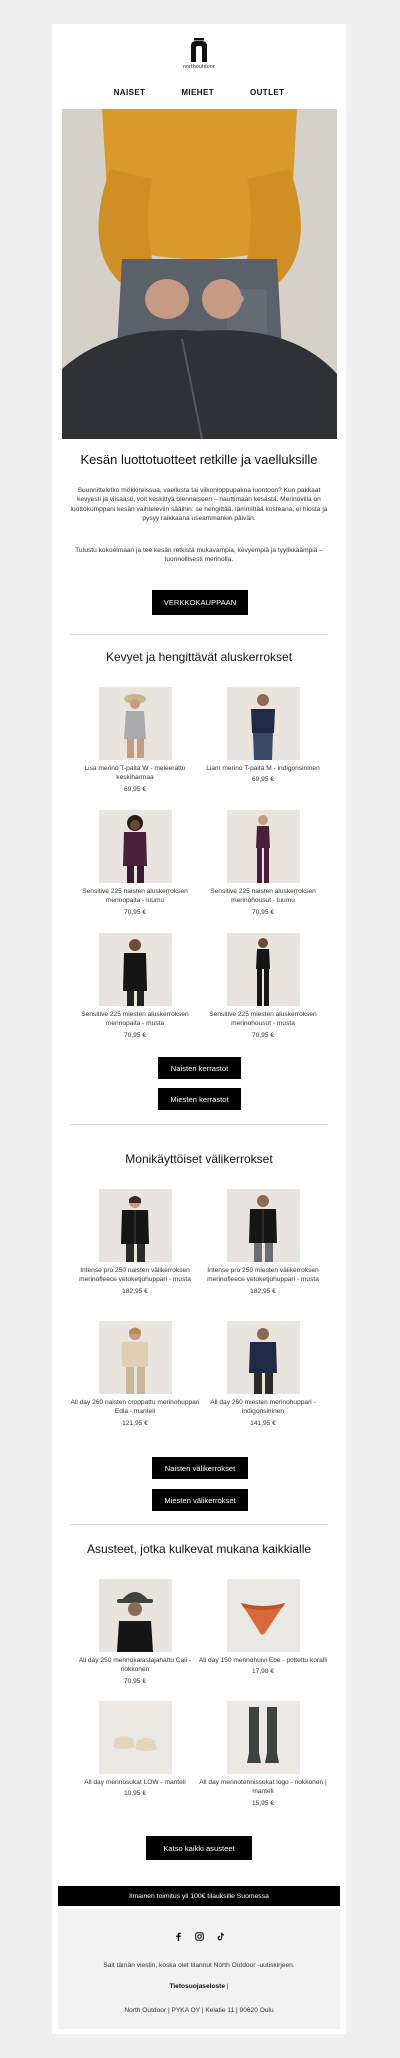  Describe the element at coordinates (263, 1672) in the screenshot. I see `product-price: 17,98 €` at that location.